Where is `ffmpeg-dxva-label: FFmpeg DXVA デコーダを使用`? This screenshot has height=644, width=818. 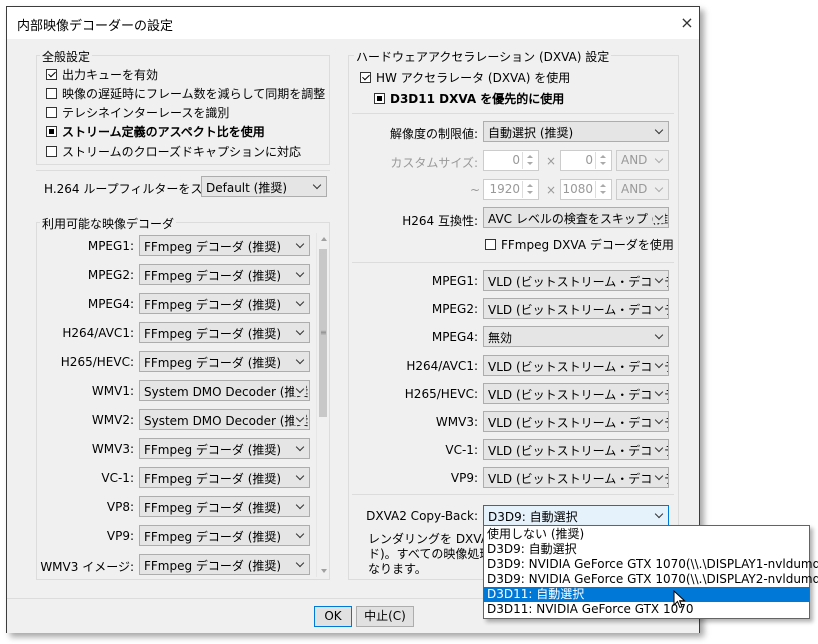
ffmpeg-dxva-label: FFmpeg DXVA デコーダを使用 is located at coordinates (587, 244).